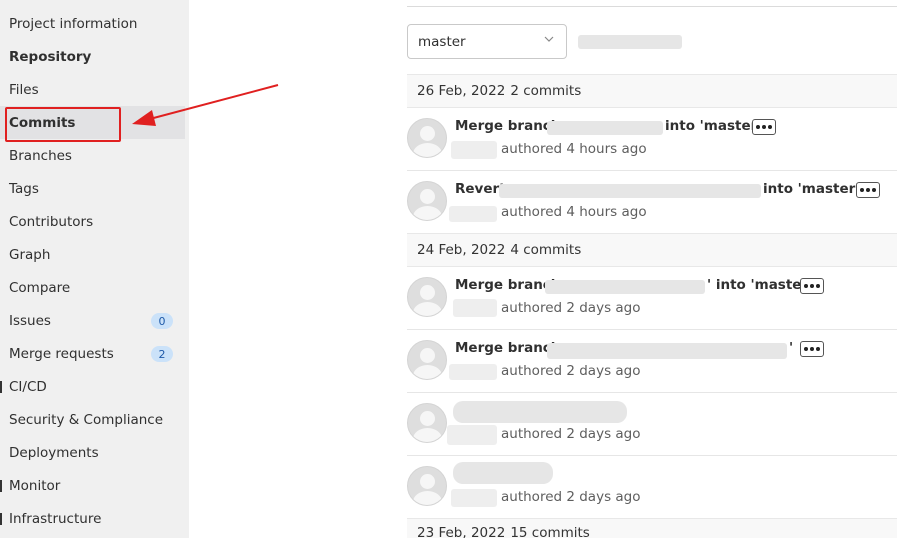 This screenshot has width=897, height=538. I want to click on sidebar-item-project-information: Project information, so click(94, 23).